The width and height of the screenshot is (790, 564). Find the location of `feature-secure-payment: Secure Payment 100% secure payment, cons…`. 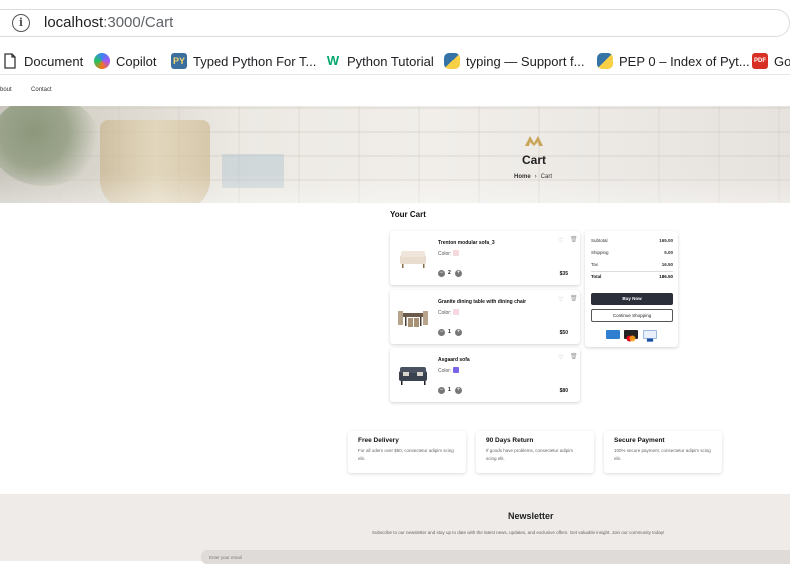

feature-secure-payment: Secure Payment 100% secure payment, cons… is located at coordinates (663, 452).